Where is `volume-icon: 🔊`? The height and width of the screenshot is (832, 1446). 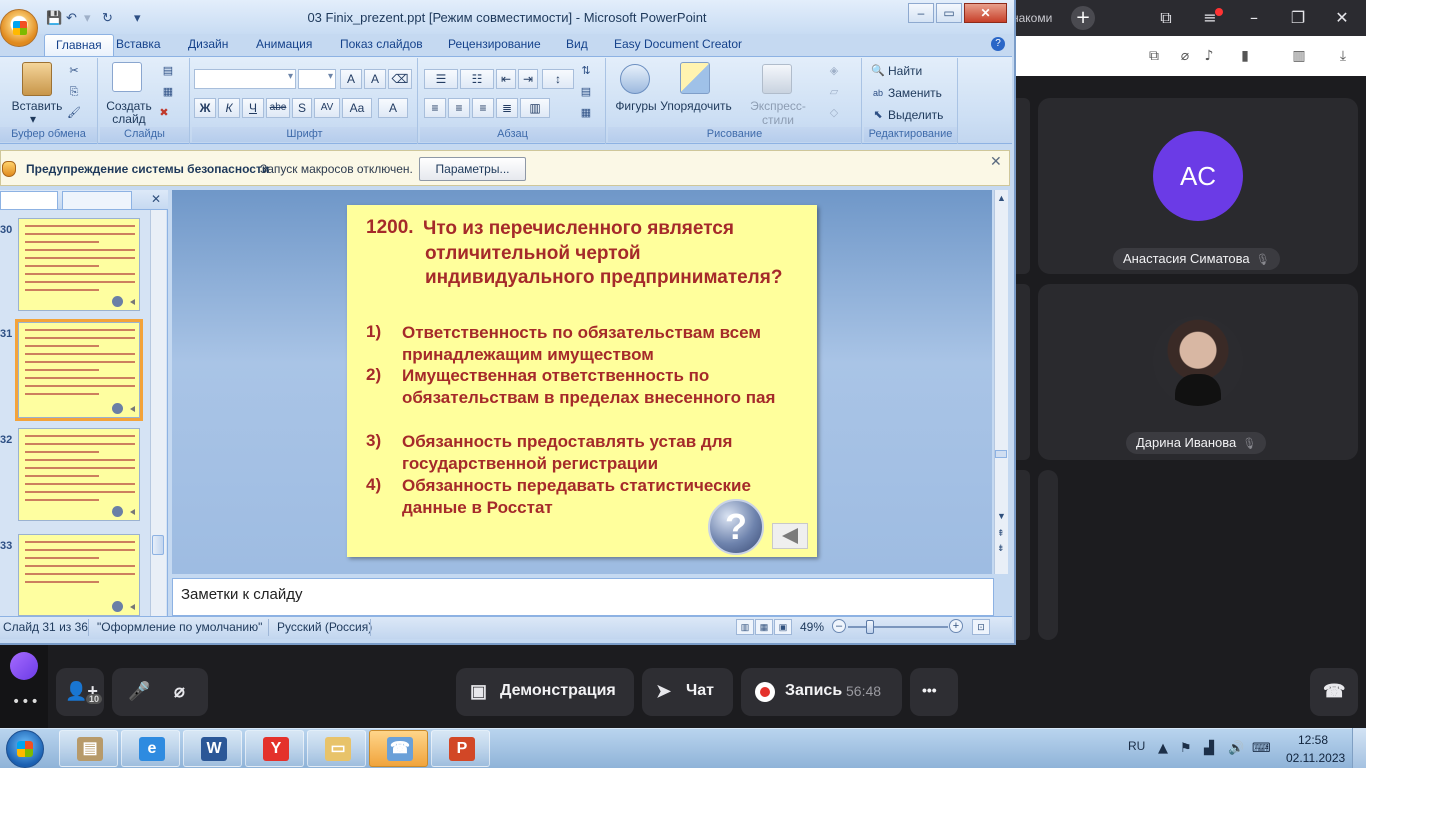
volume-icon: 🔊 is located at coordinates (1236, 748).